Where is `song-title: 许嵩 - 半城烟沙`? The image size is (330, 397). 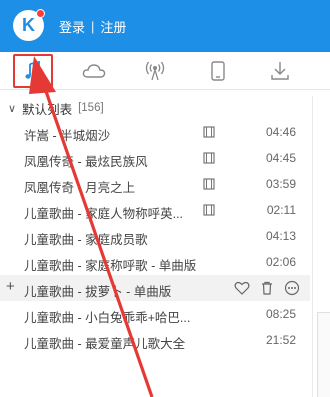 song-title: 许嵩 - 半城烟沙 is located at coordinates (67, 136).